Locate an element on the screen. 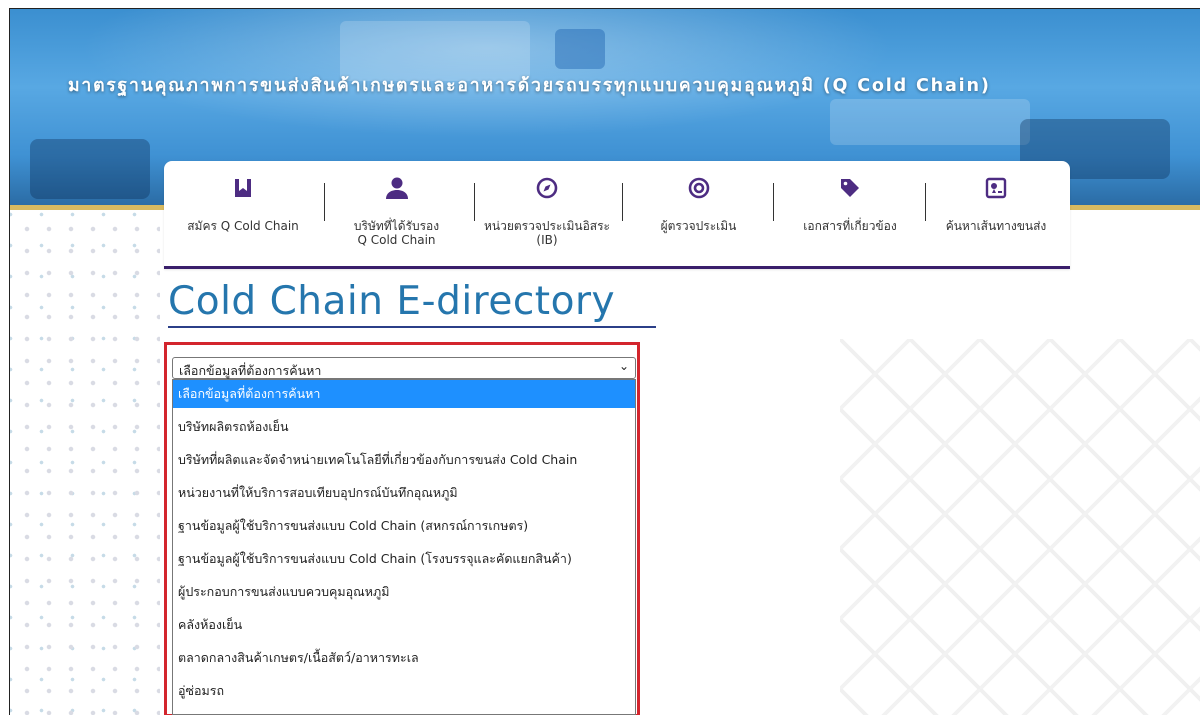 The width and height of the screenshot is (1200, 715). dropdown-option: ตลาดกลางสินค้าเกษตร/เนื้อสัตว์/อาหารทะเล is located at coordinates (404, 658).